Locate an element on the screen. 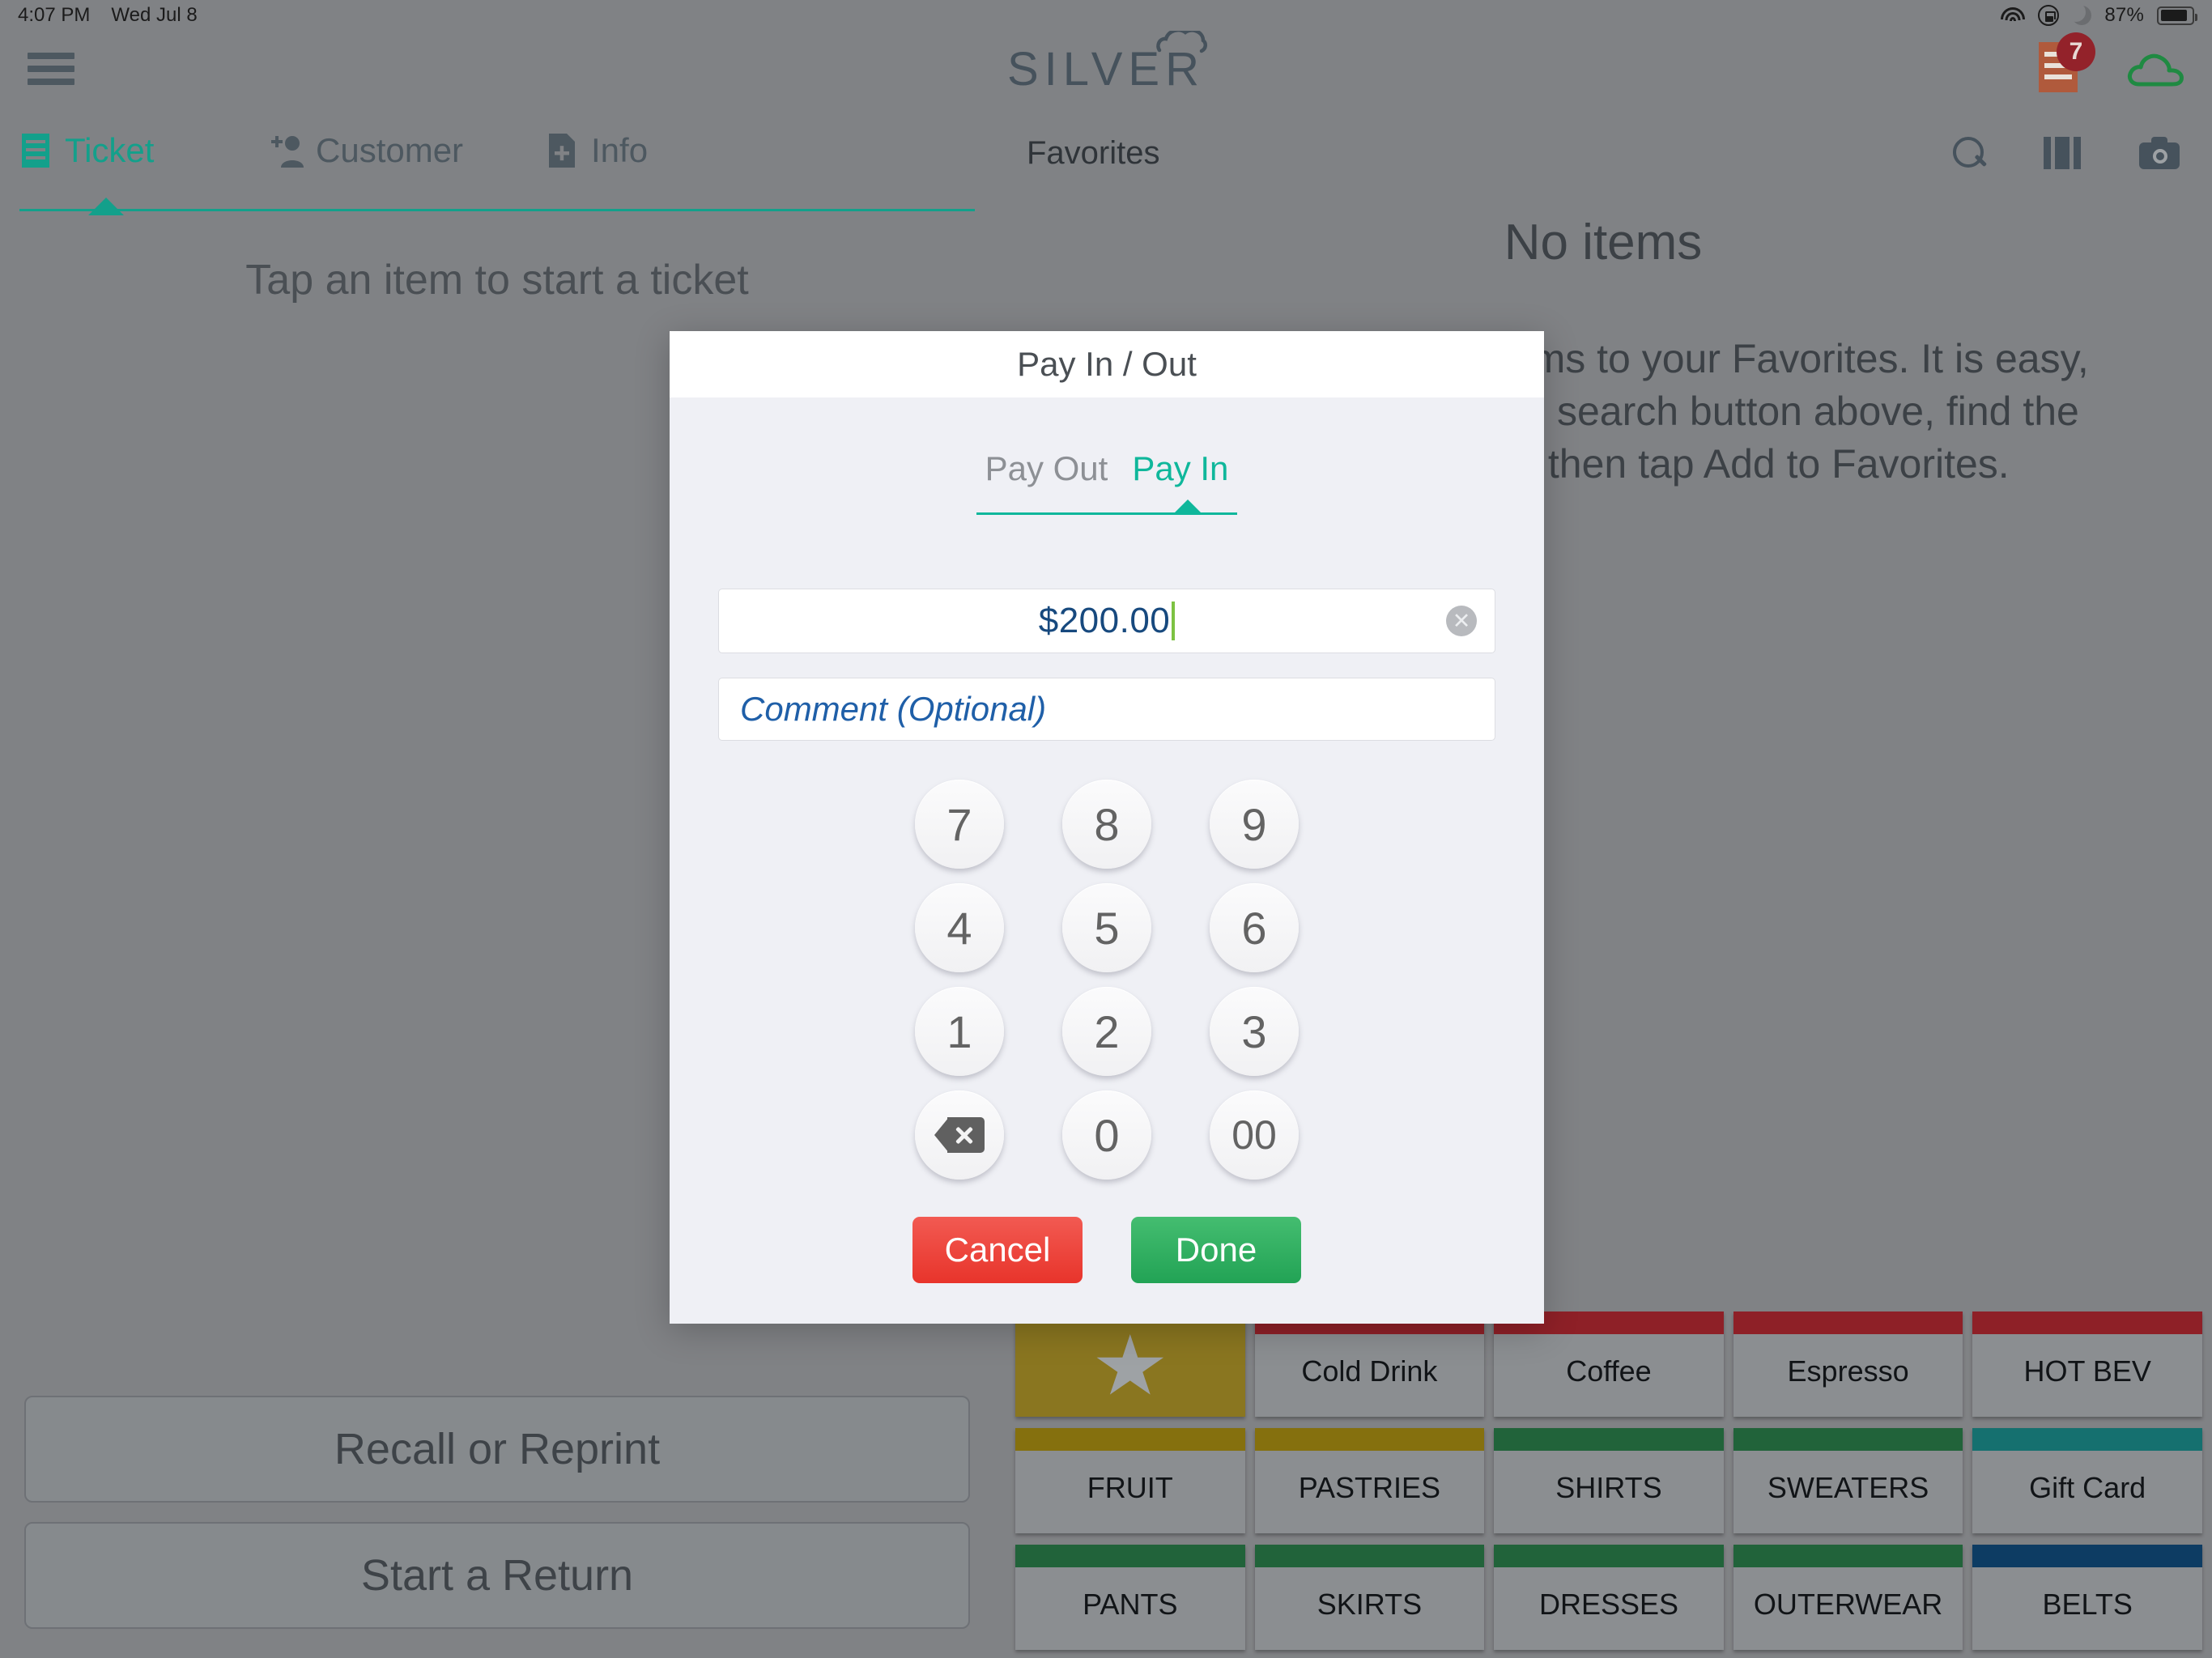  category-label: DRESSES is located at coordinates (1608, 1604).